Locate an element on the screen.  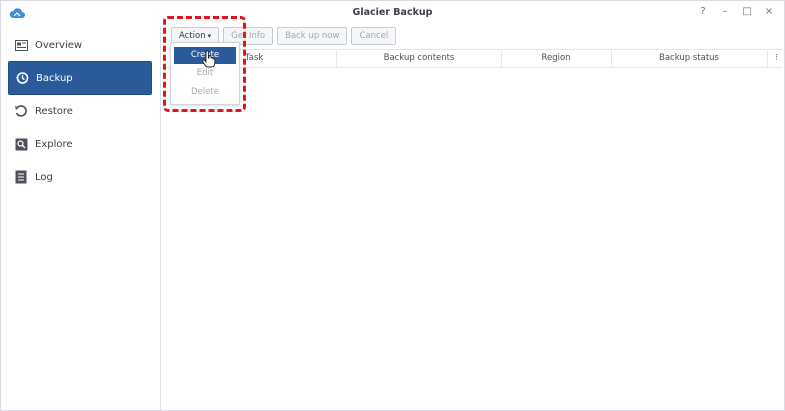
log-icon is located at coordinates (21, 177).